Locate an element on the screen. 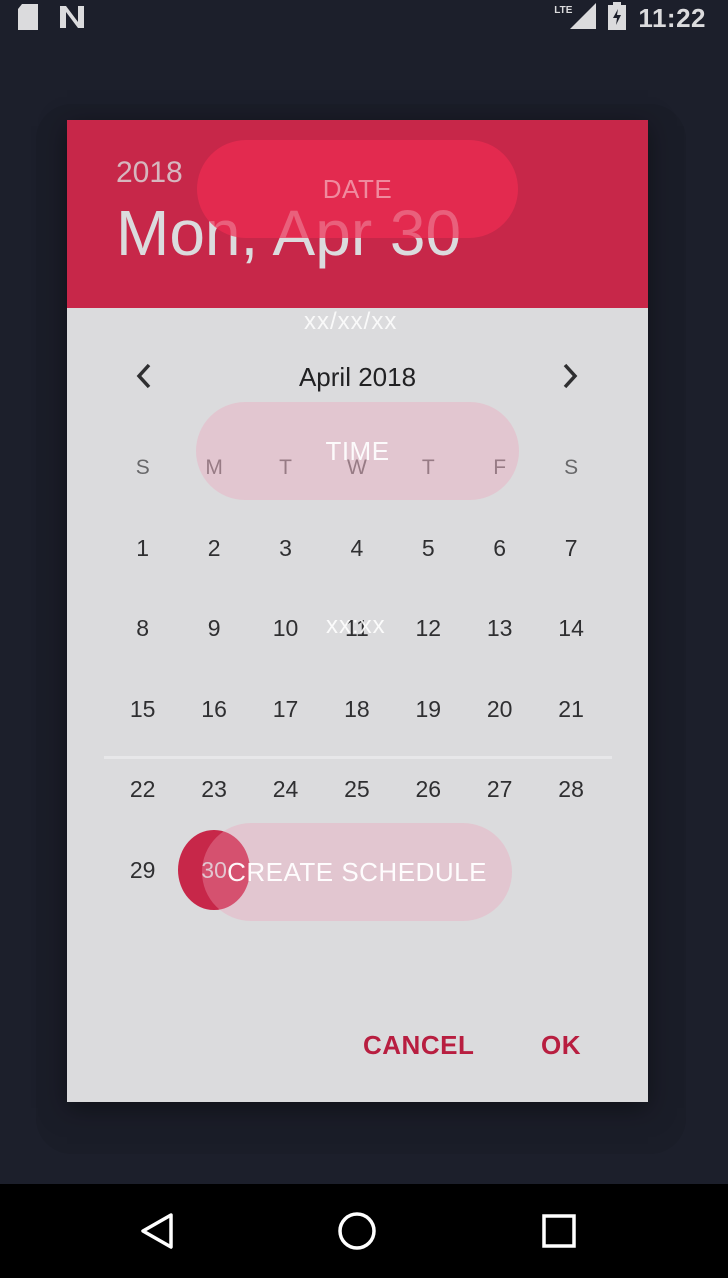 This screenshot has height=1278, width=728. calendar-day: 15 is located at coordinates (142, 709).